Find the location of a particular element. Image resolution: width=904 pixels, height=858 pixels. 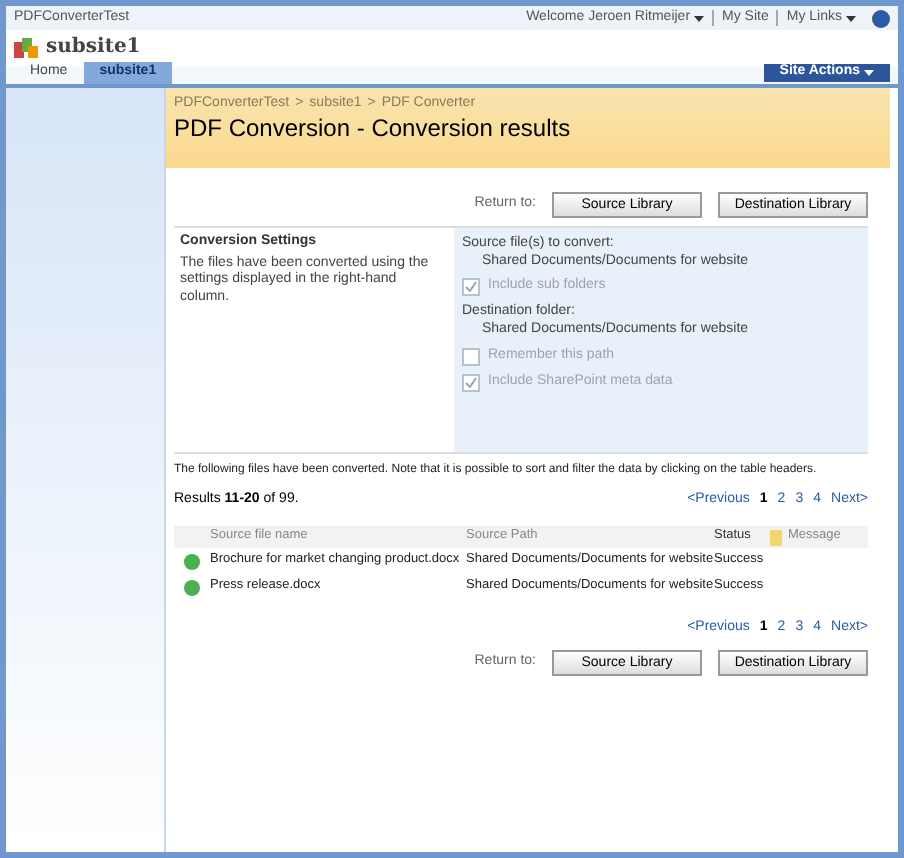

page-title: PDF Conversion - Conversion results is located at coordinates (373, 128).